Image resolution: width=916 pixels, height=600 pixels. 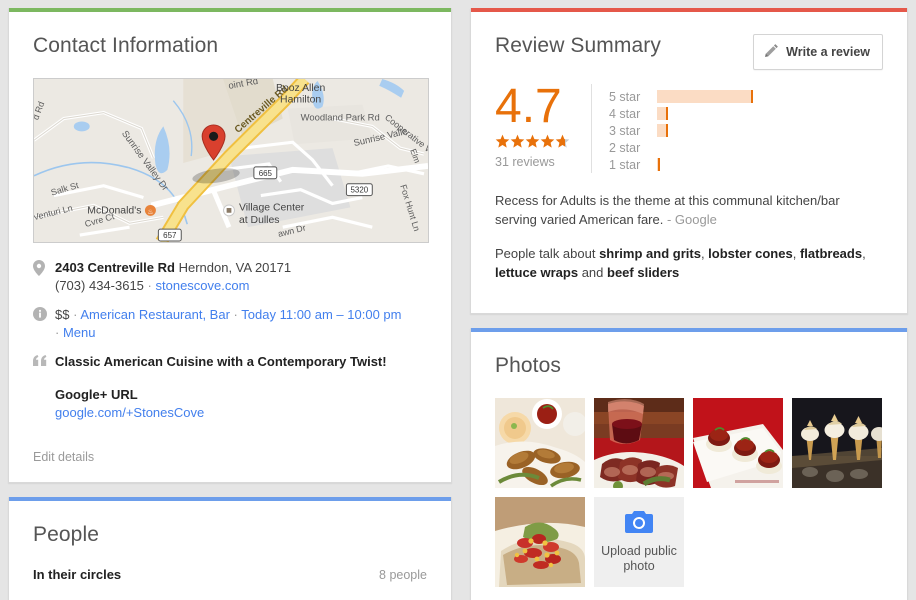 What do you see at coordinates (230, 574) in the screenshot?
I see `people-section-row: In their circles 8 people` at bounding box center [230, 574].